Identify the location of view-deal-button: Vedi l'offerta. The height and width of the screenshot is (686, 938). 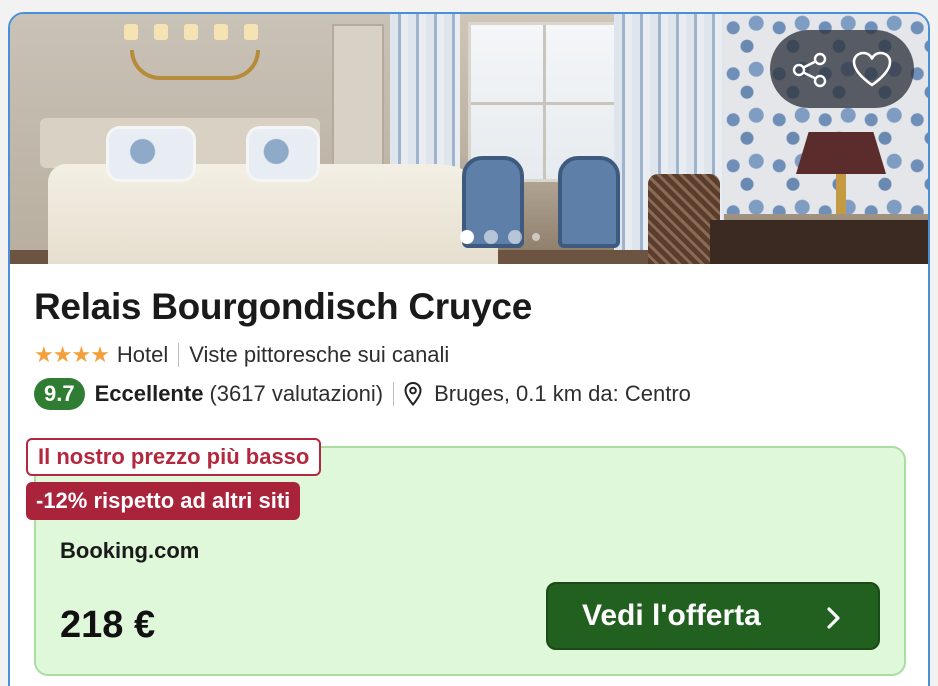
(713, 616).